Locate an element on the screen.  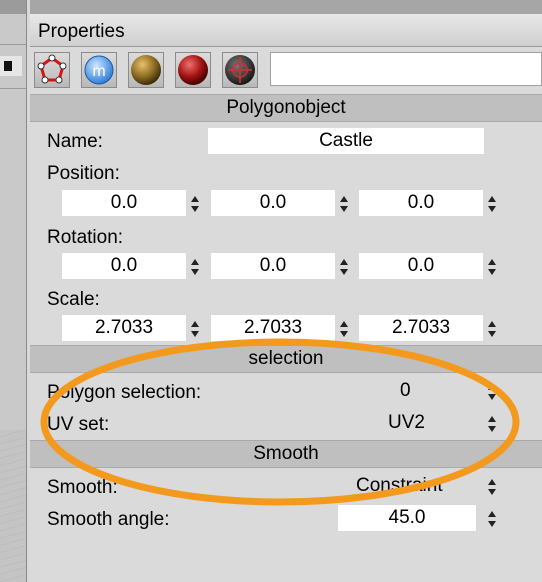
red-material-icon is located at coordinates (193, 70).